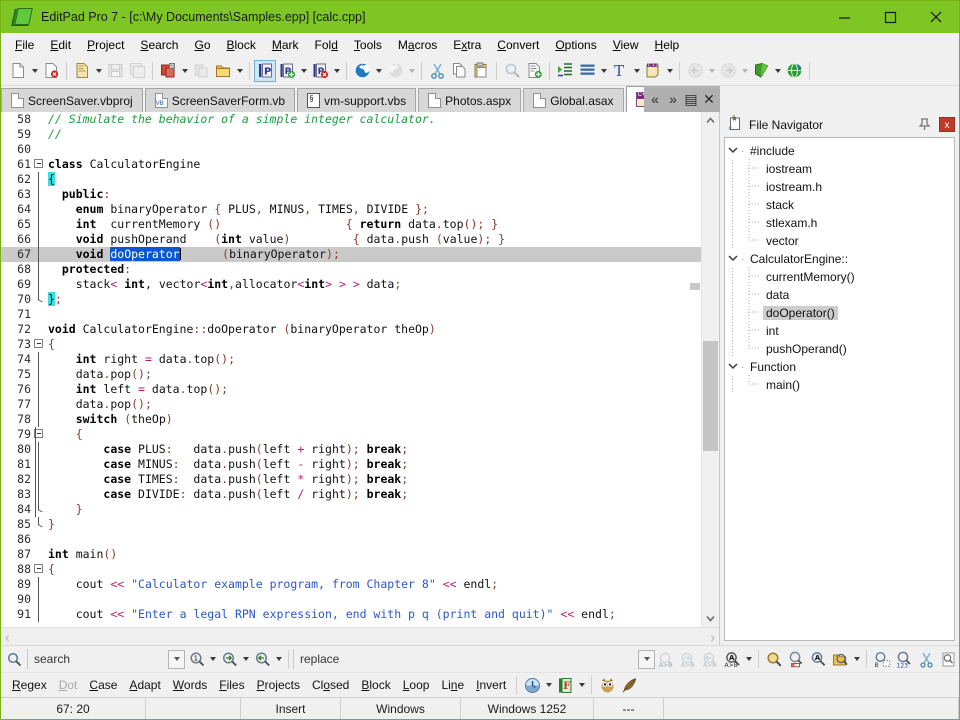 This screenshot has width=960, height=720. I want to click on syntax-coloring-dropdown, so click(669, 71).